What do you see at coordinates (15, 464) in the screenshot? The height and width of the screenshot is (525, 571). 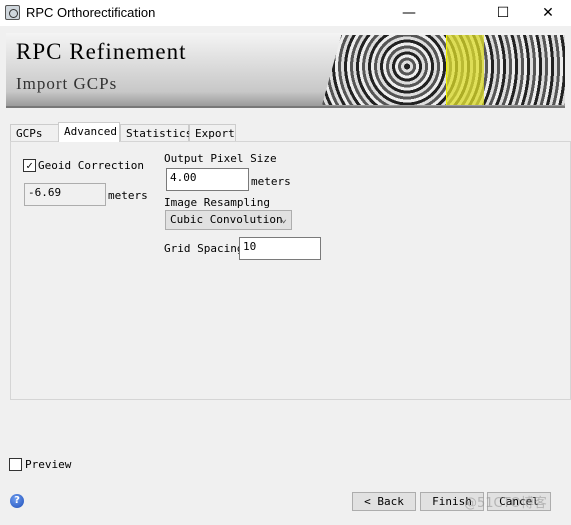 I see `preview-checkbox` at bounding box center [15, 464].